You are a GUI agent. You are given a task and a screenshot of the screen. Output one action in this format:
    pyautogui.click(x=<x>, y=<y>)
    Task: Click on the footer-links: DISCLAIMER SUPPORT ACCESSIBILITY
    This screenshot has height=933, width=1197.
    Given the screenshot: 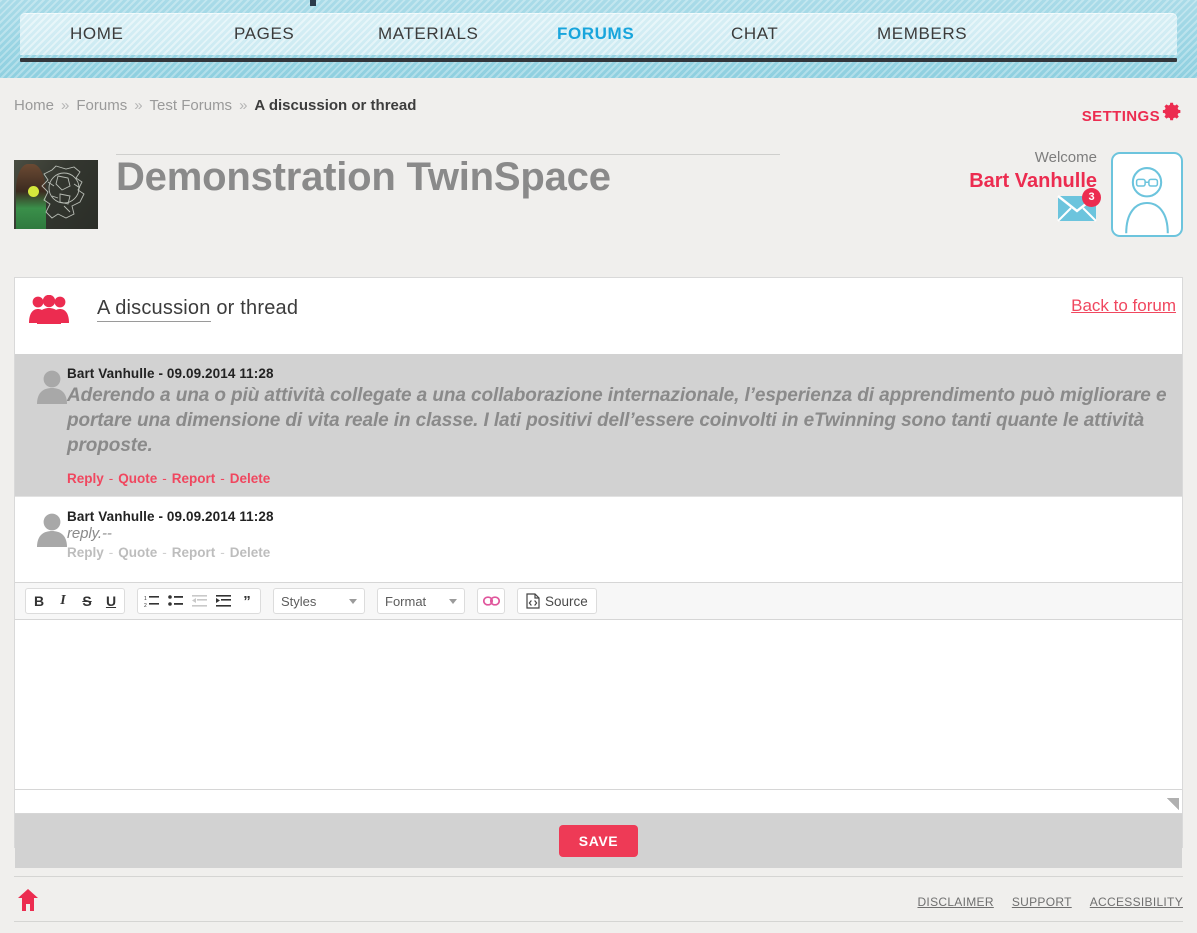 What is the action you would take?
    pyautogui.click(x=1050, y=902)
    